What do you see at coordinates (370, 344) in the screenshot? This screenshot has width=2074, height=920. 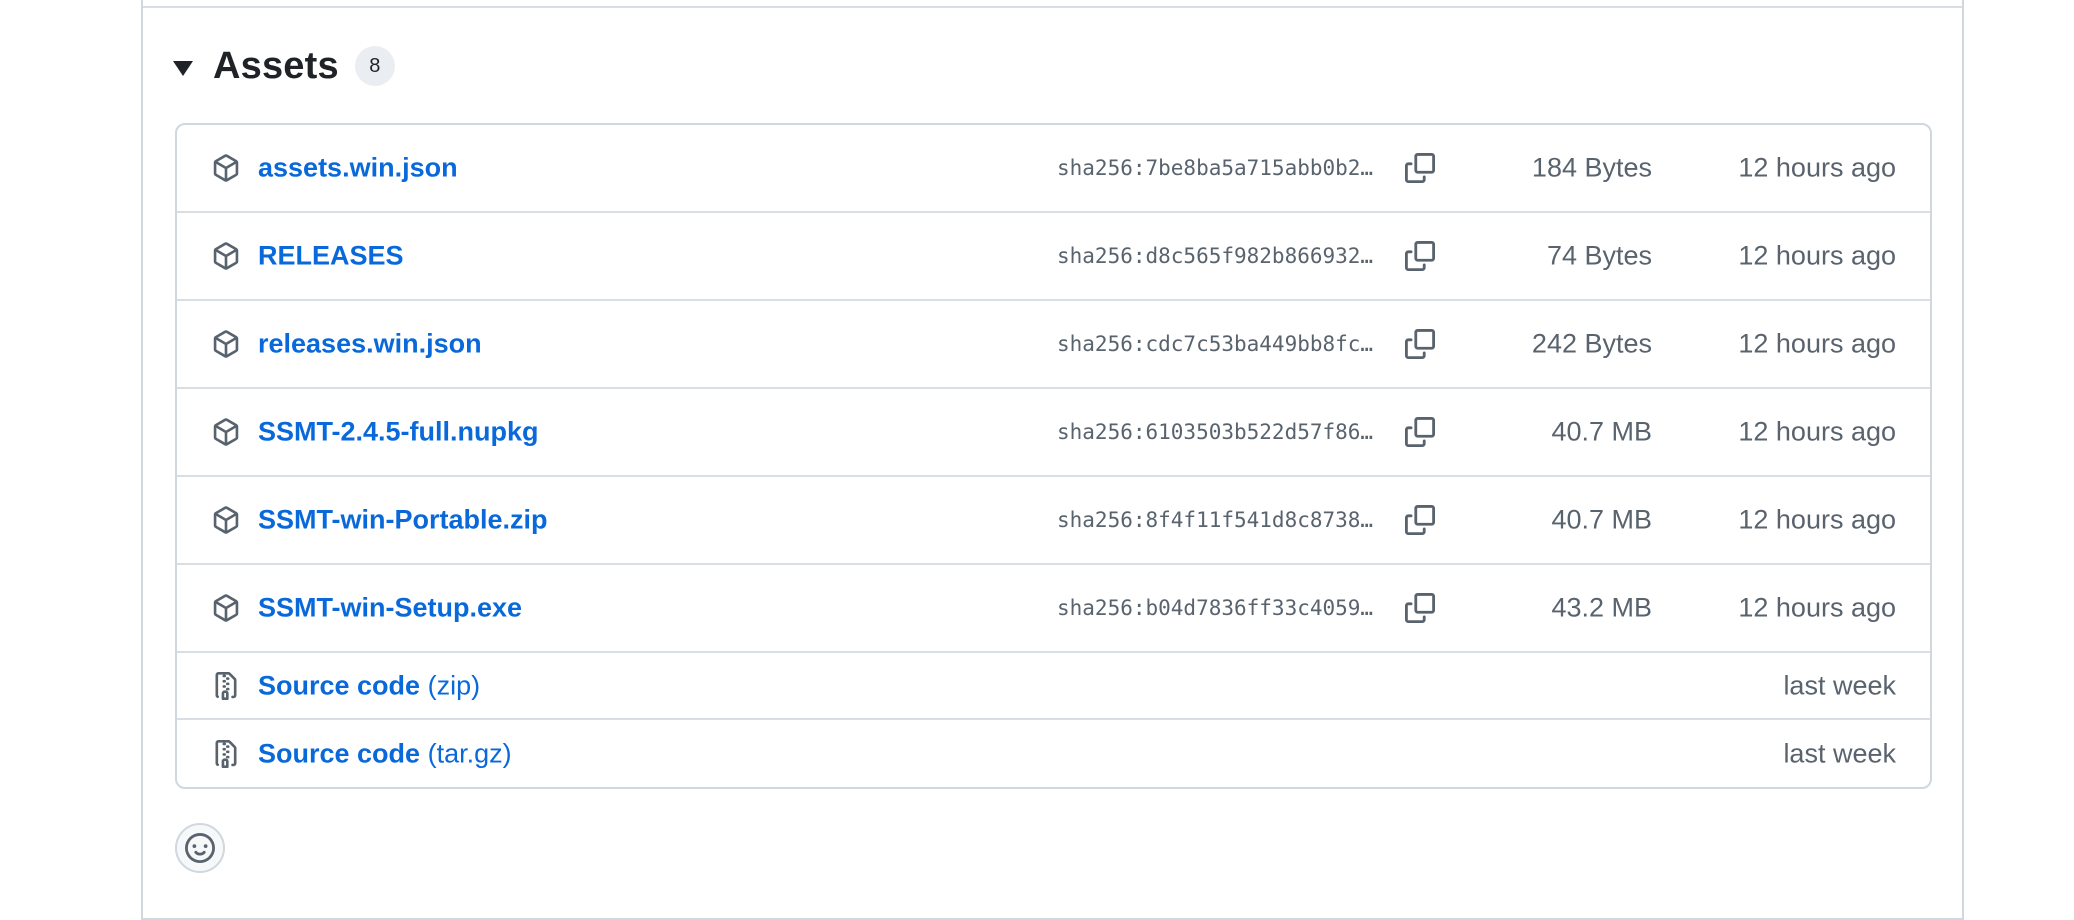 I see `asset-link: releases.win.json` at bounding box center [370, 344].